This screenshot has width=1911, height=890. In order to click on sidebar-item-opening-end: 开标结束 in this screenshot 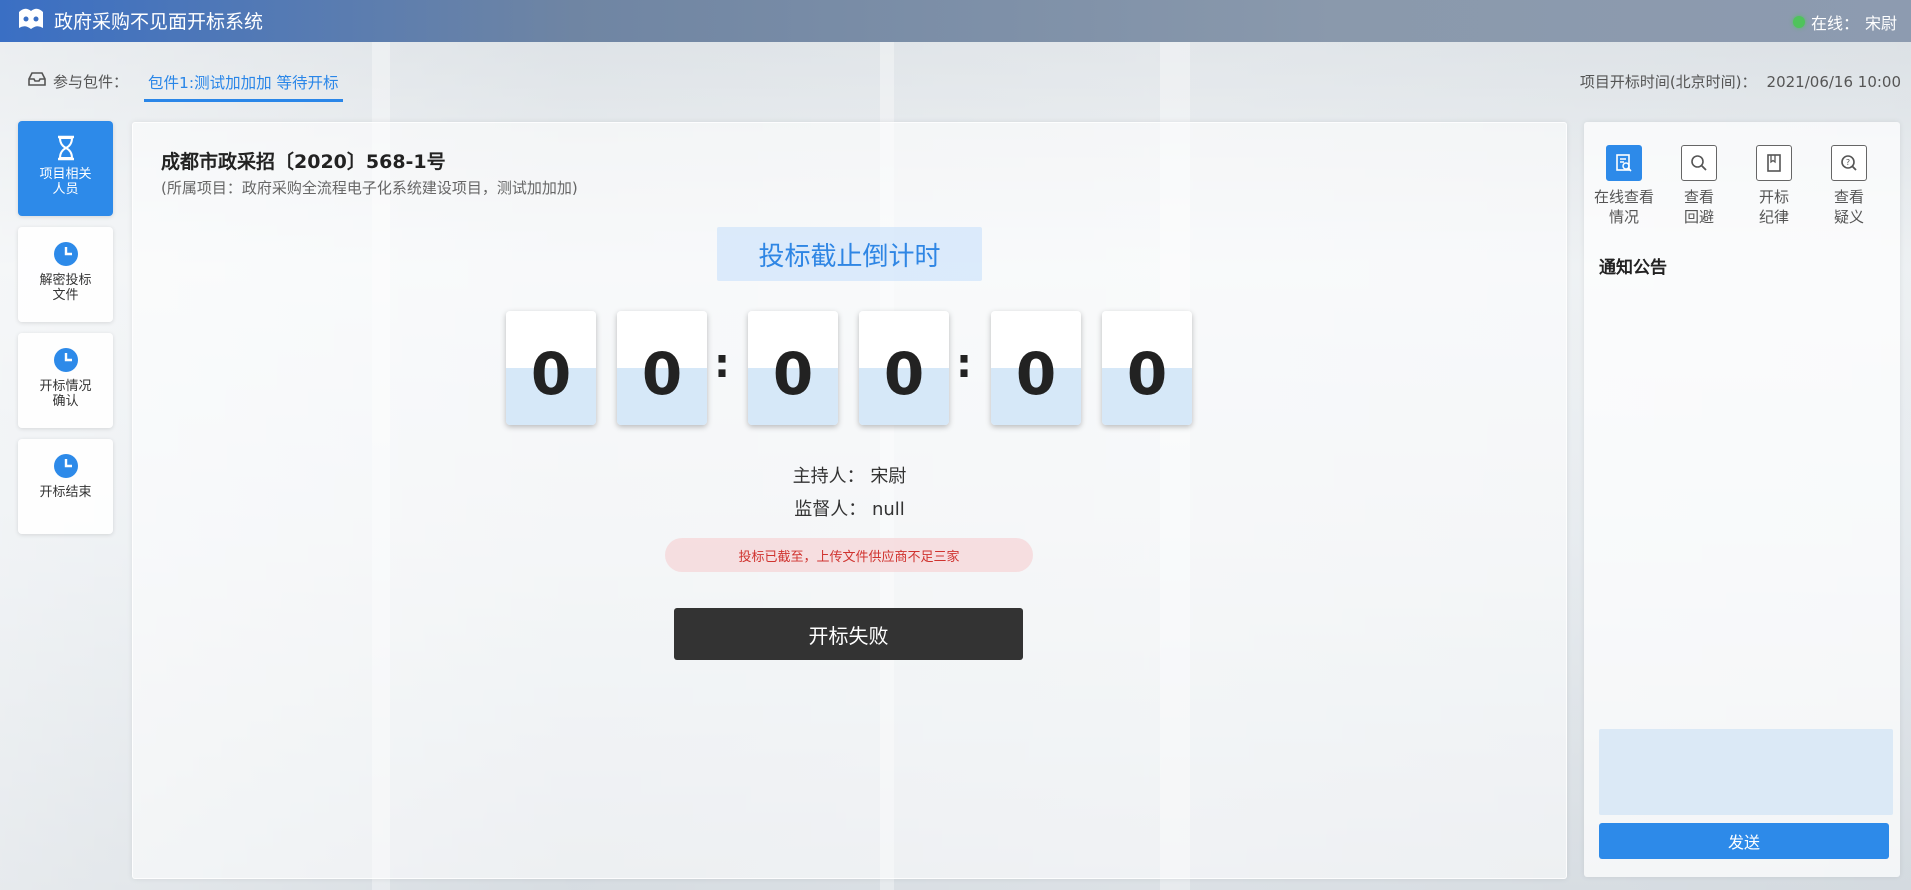, I will do `click(65, 486)`.